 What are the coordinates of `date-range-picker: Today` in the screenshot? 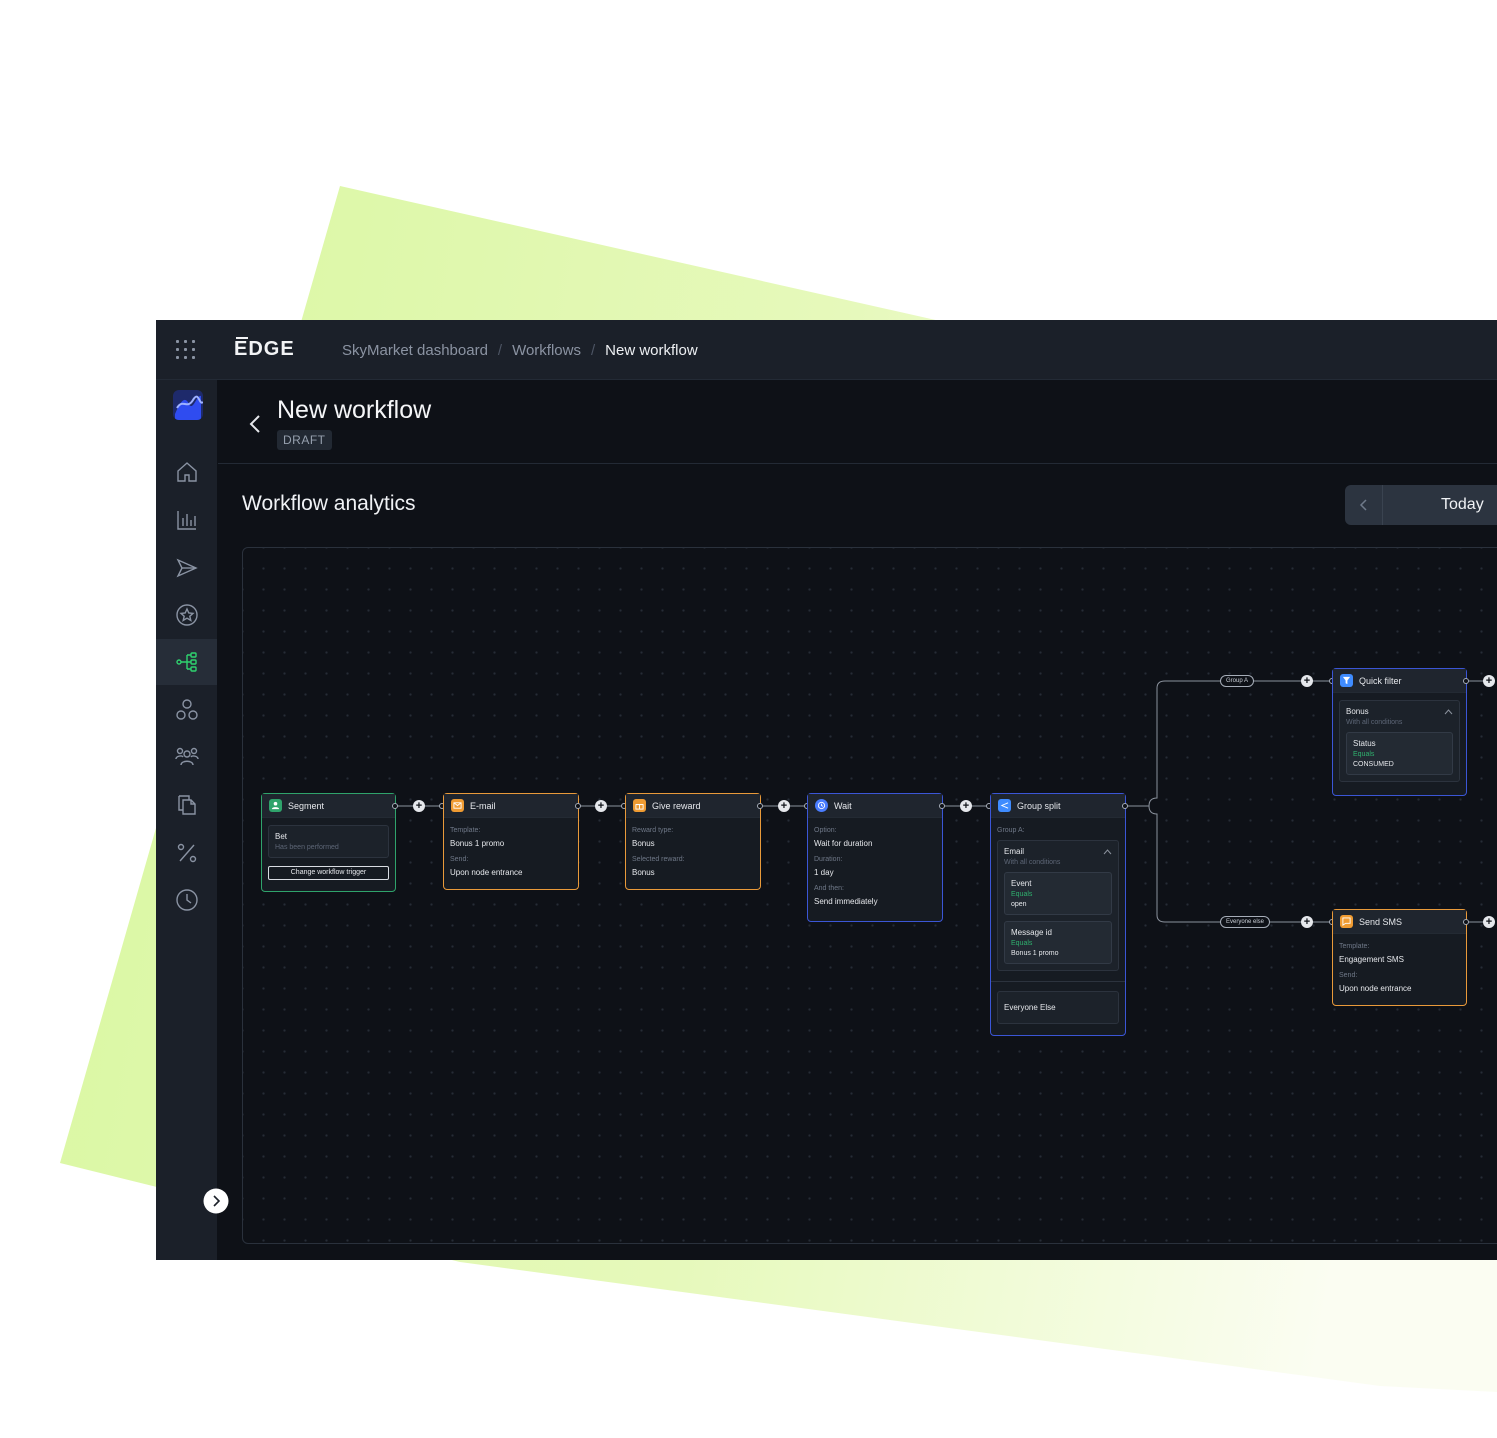 It's located at (1421, 505).